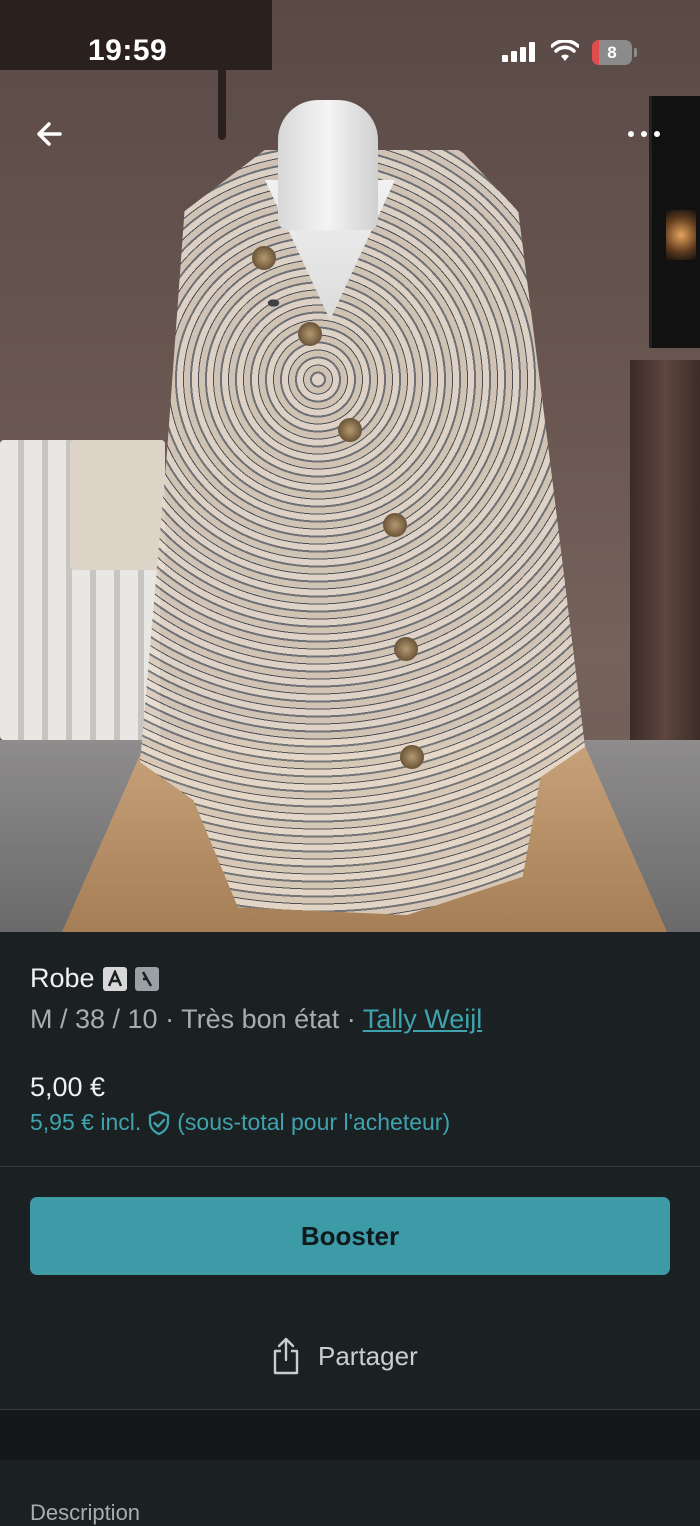 This screenshot has height=1526, width=700. Describe the element at coordinates (314, 1122) in the screenshot. I see `price-incl-note: (sous-total pour l'acheteur)` at that location.